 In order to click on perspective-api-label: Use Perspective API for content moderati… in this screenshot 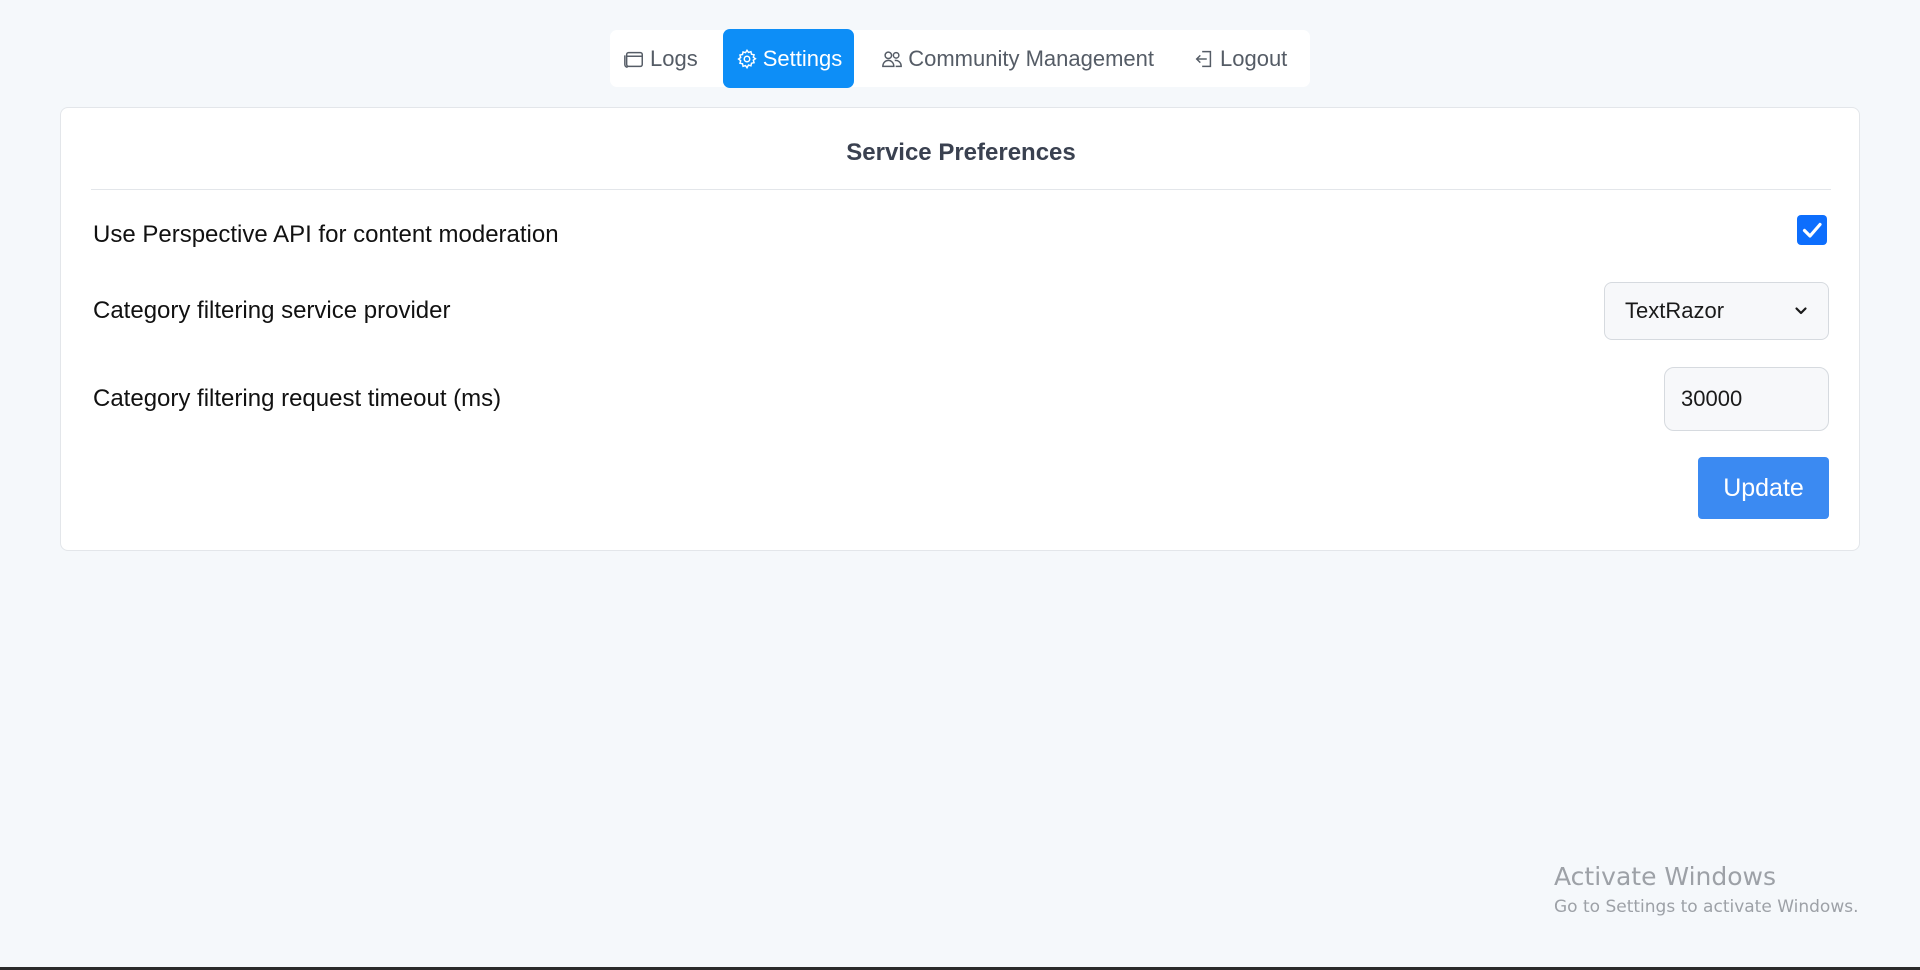, I will do `click(326, 234)`.